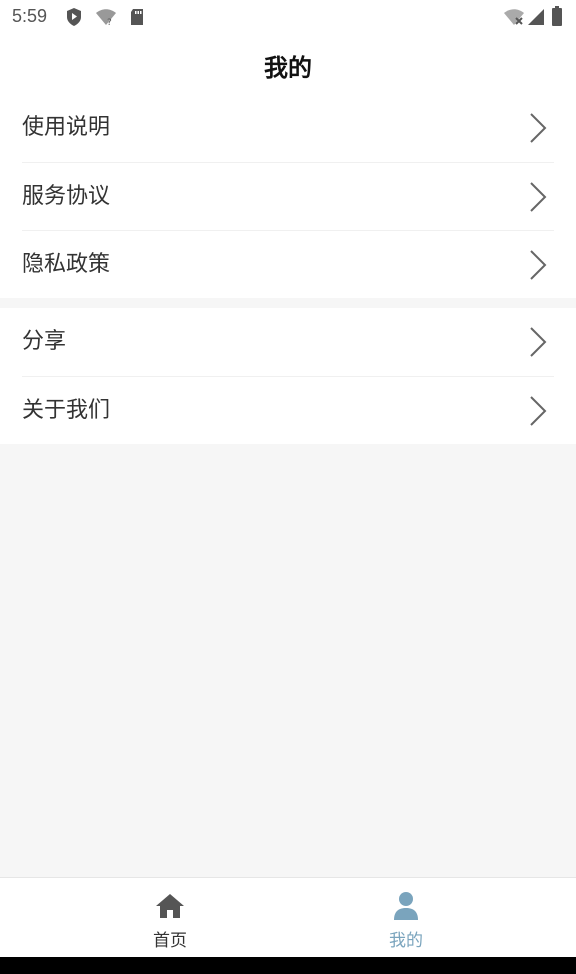 The image size is (576, 974). I want to click on signal-icon, so click(536, 17).